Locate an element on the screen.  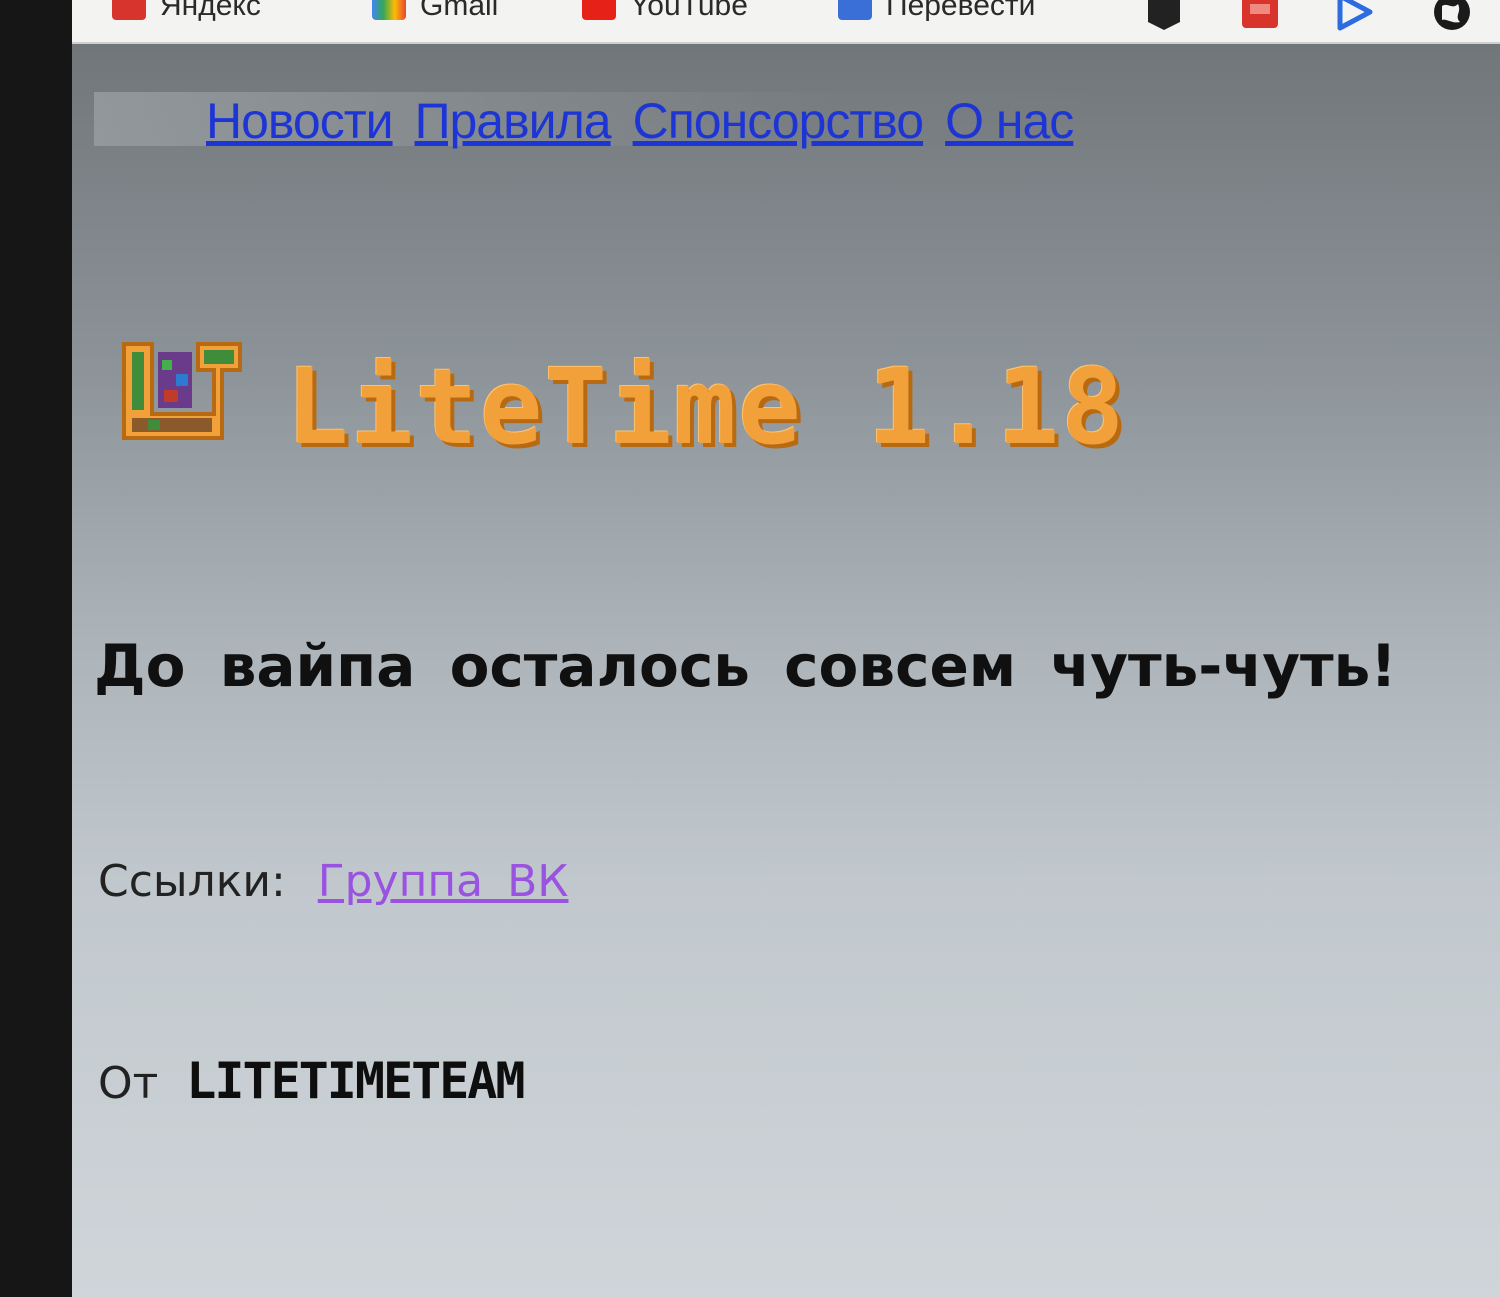
extension-shield-icon is located at coordinates (1164, 16).